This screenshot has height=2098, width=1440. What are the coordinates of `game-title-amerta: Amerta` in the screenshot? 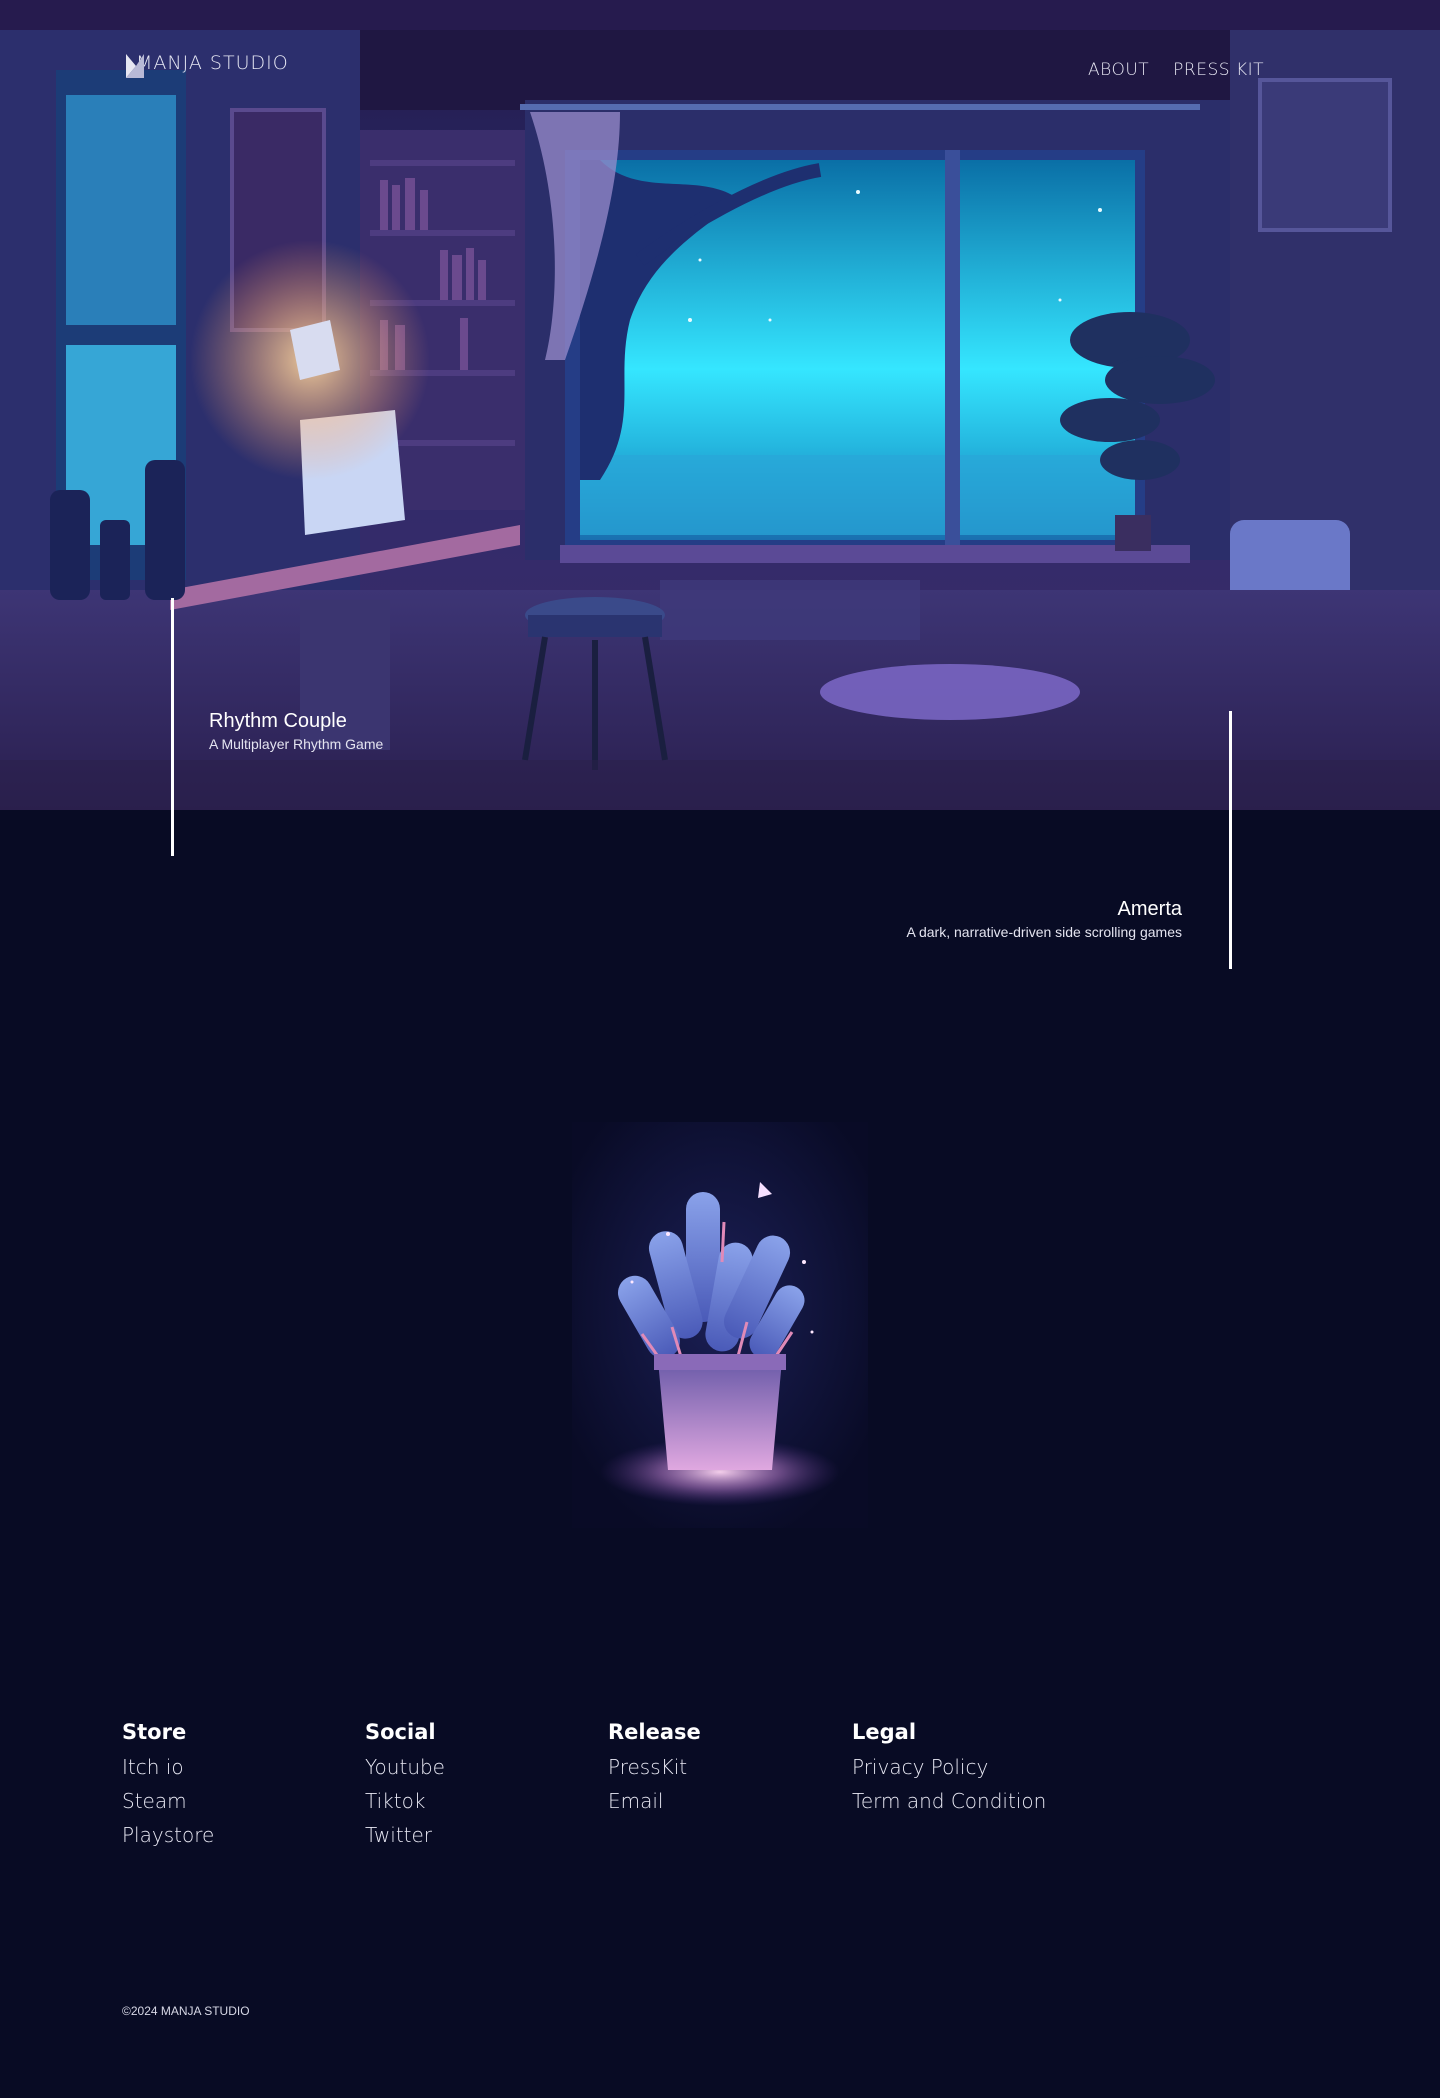 It's located at (1150, 909).